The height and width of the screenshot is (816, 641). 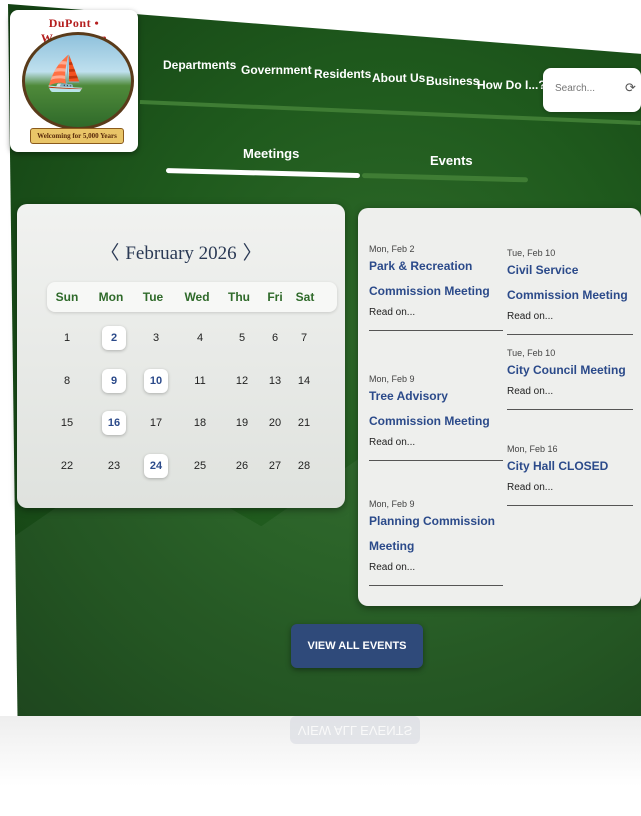 What do you see at coordinates (275, 423) in the screenshot?
I see `calendar-day: 20` at bounding box center [275, 423].